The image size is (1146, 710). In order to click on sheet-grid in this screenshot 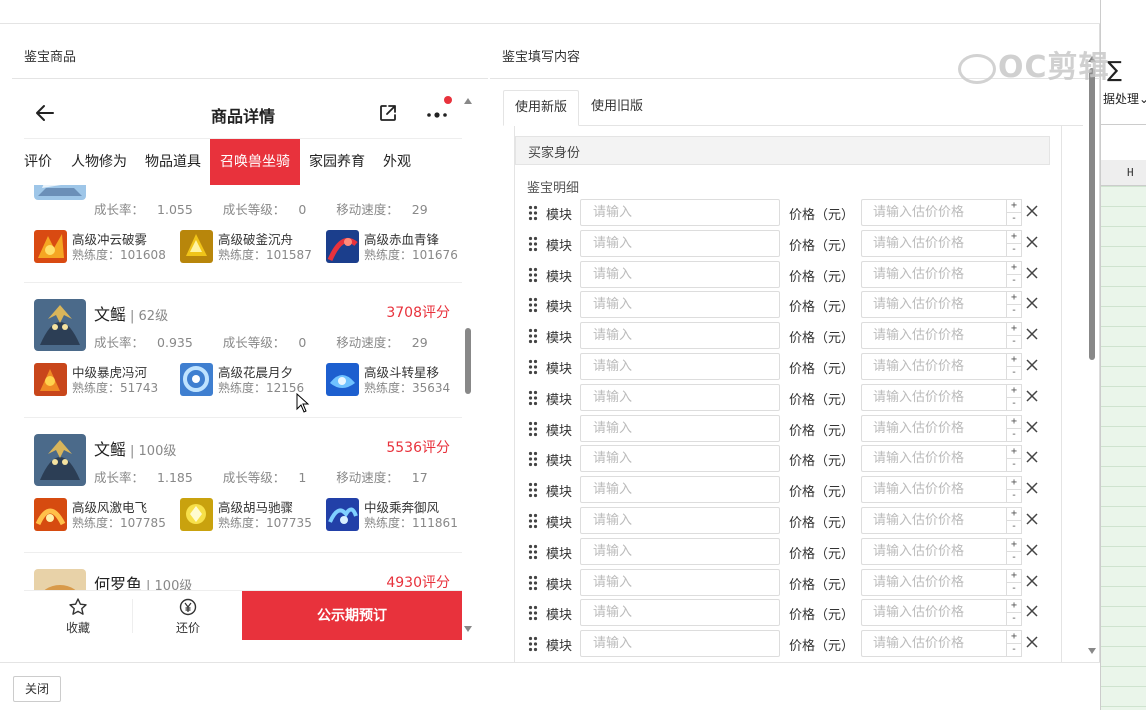, I will do `click(1123, 448)`.